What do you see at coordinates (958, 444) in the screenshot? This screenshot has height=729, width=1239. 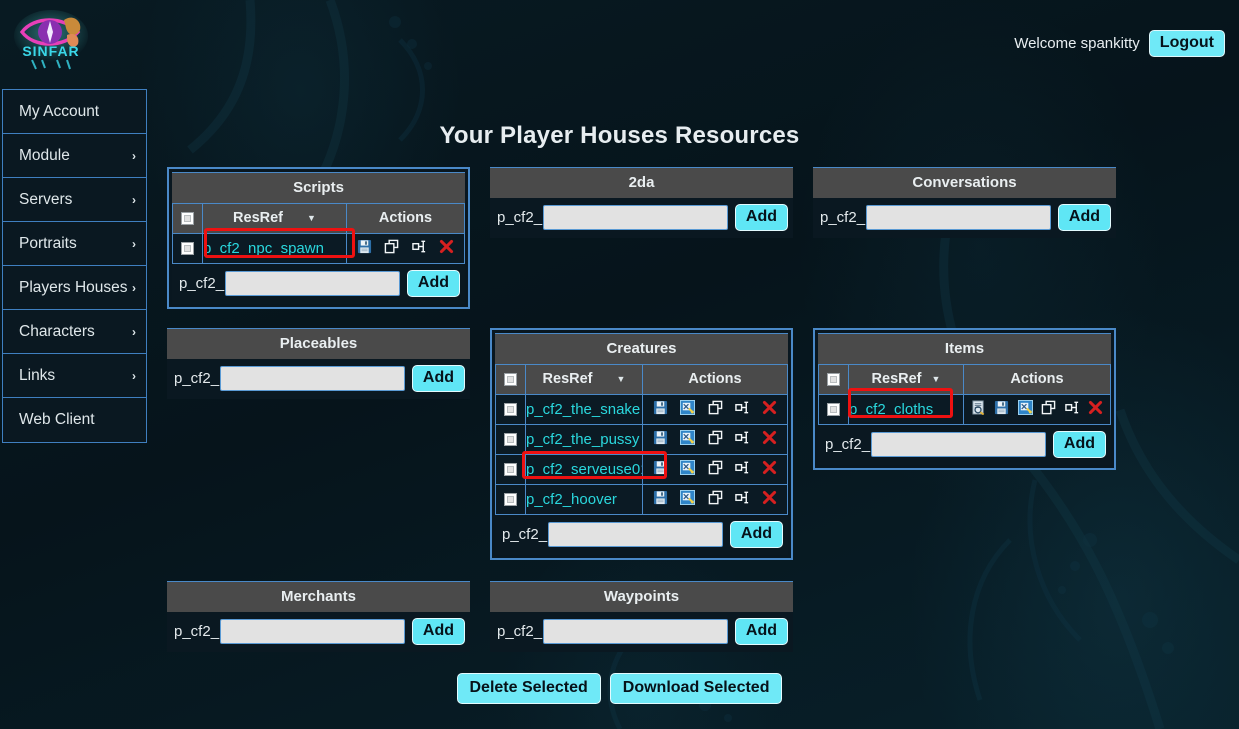 I see `items-resref-input` at bounding box center [958, 444].